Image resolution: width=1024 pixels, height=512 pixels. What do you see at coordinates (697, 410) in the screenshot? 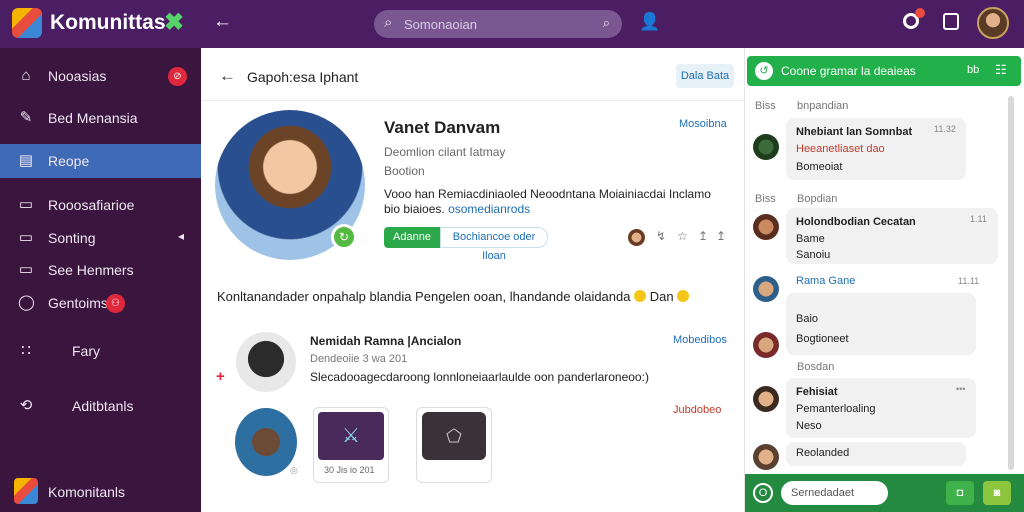
I see `comment-link-2: Jubdobeo` at bounding box center [697, 410].